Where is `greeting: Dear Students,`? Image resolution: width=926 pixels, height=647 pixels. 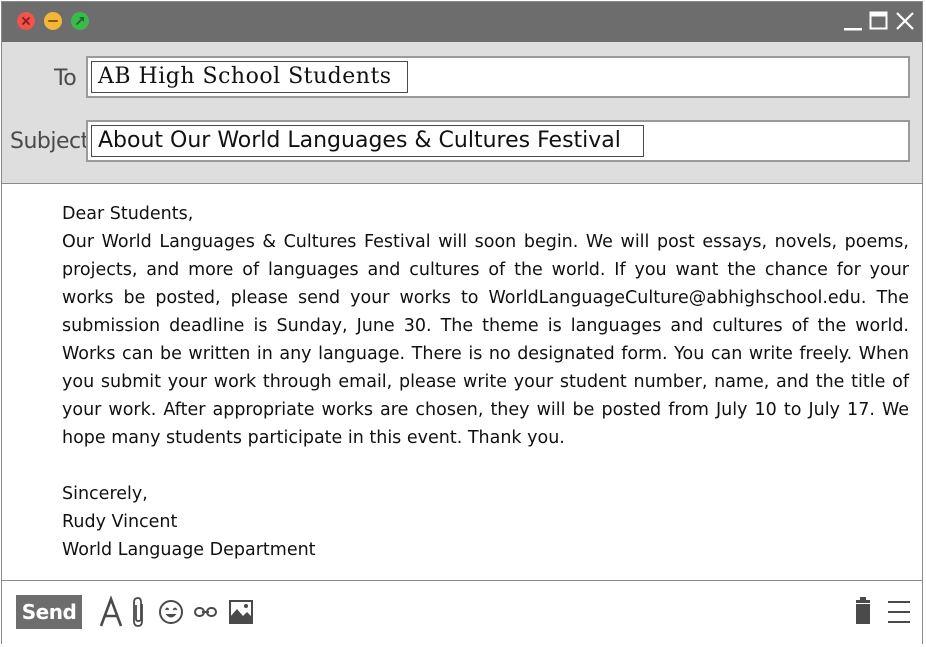 greeting: Dear Students, is located at coordinates (128, 214).